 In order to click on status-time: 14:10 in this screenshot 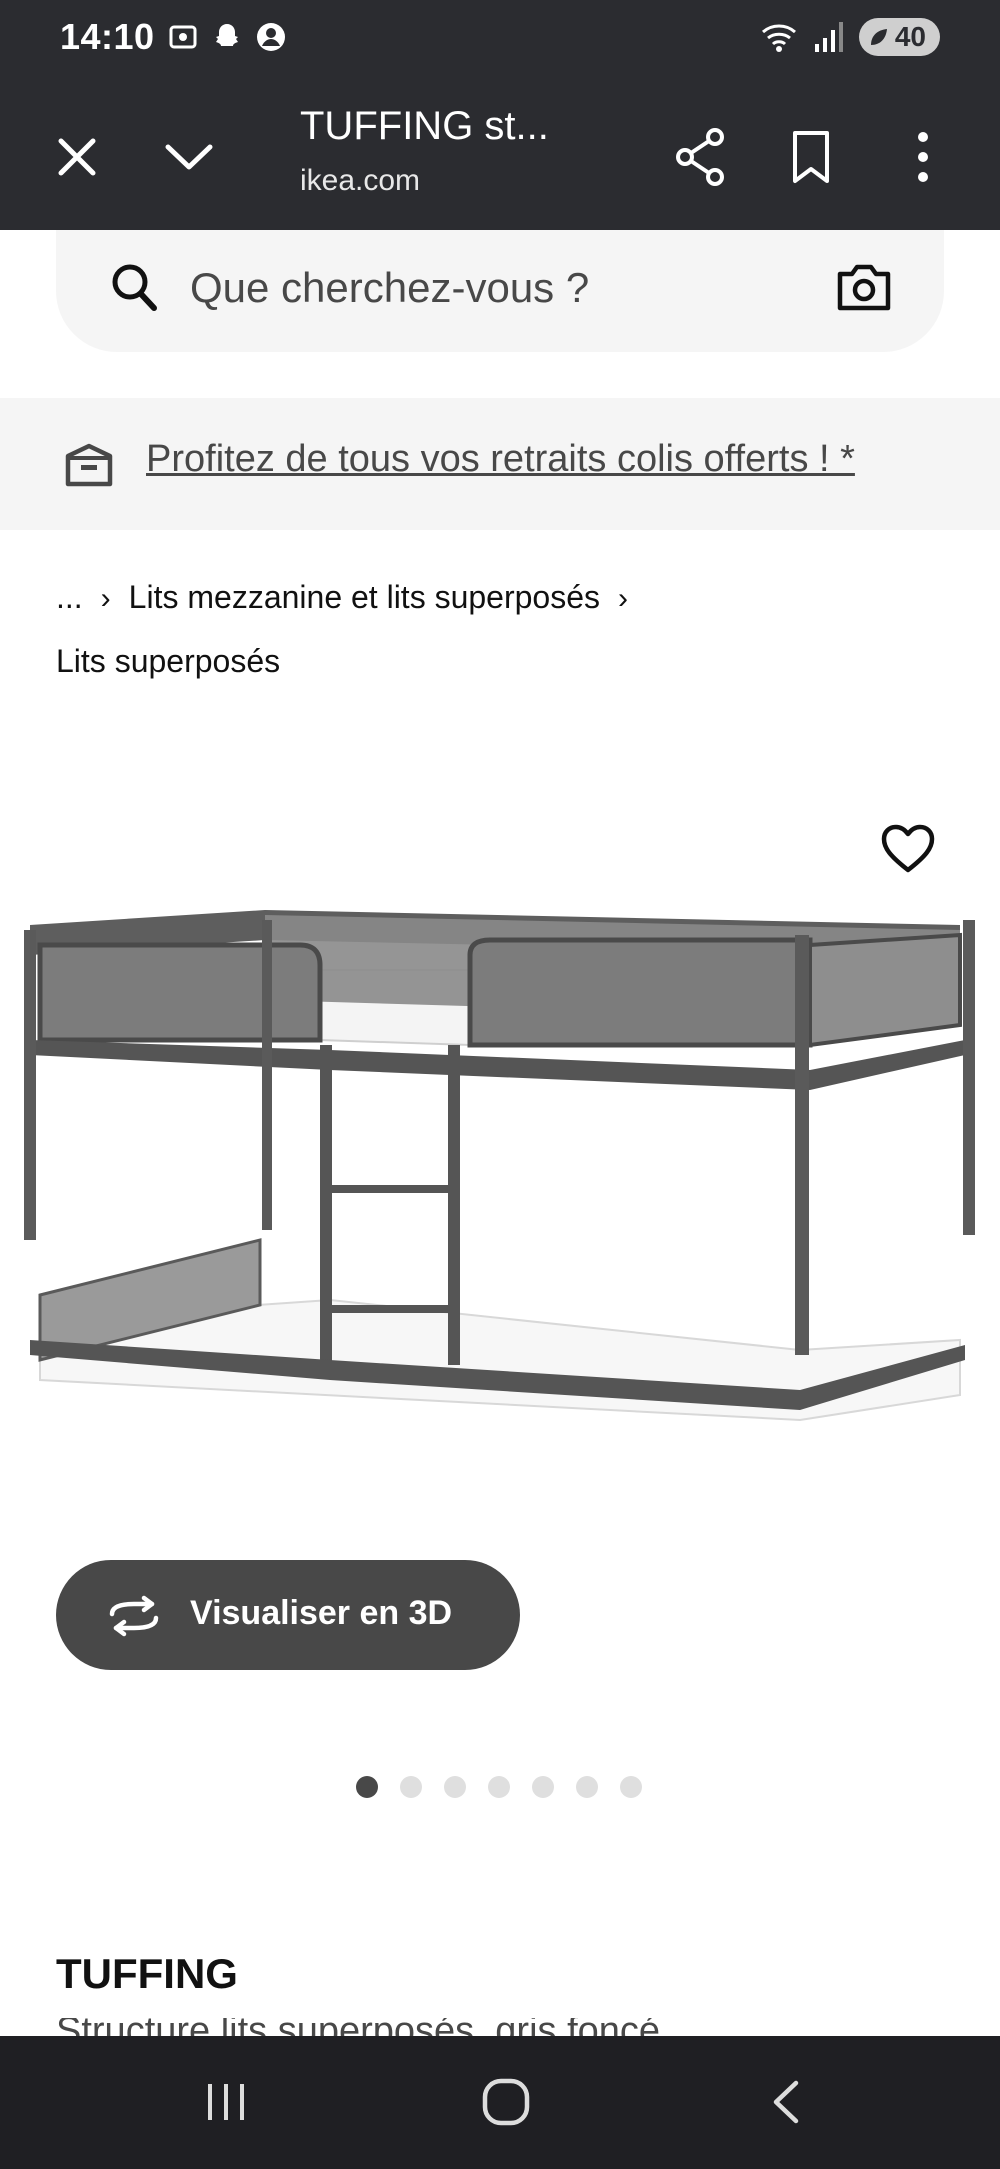, I will do `click(107, 36)`.